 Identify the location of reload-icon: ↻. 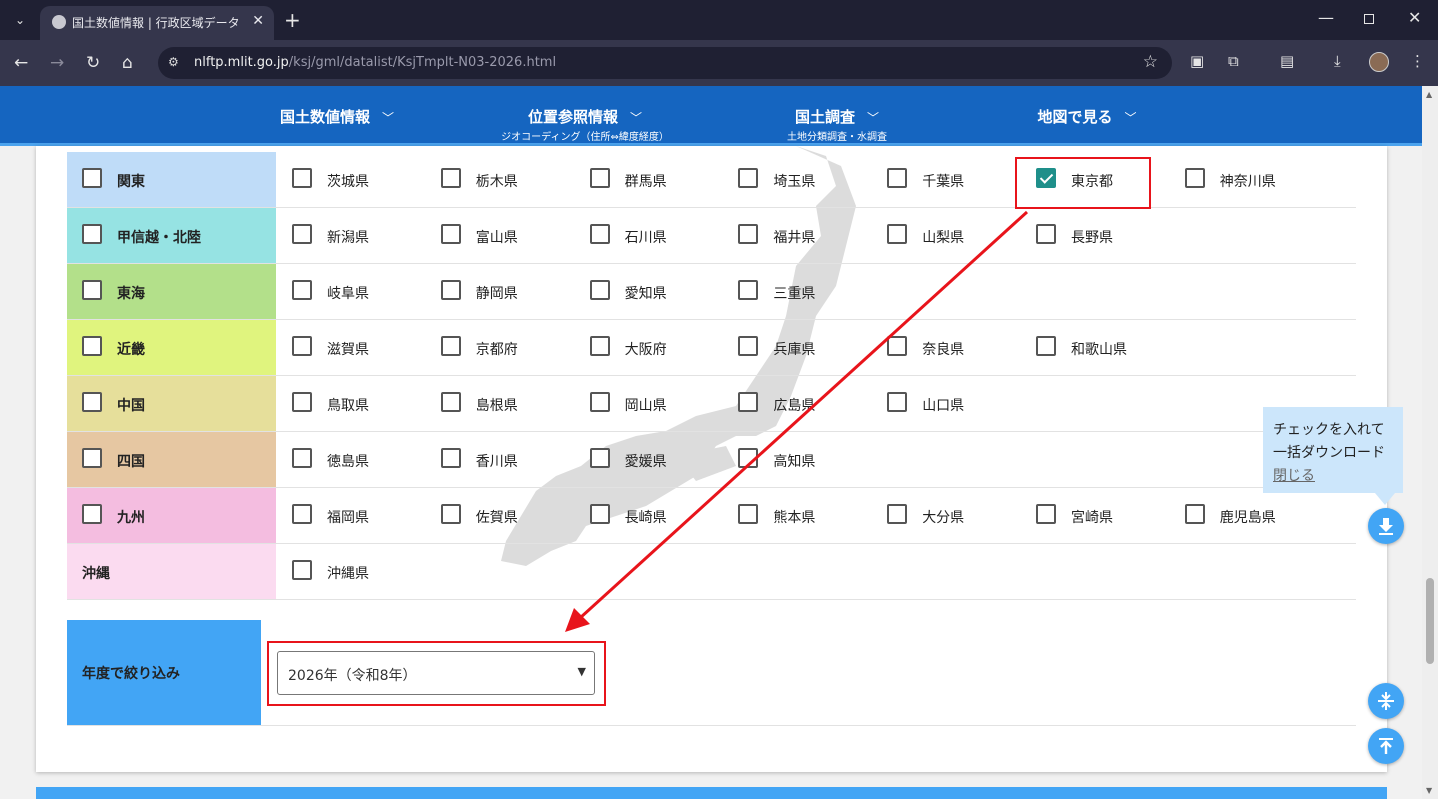
(93, 63).